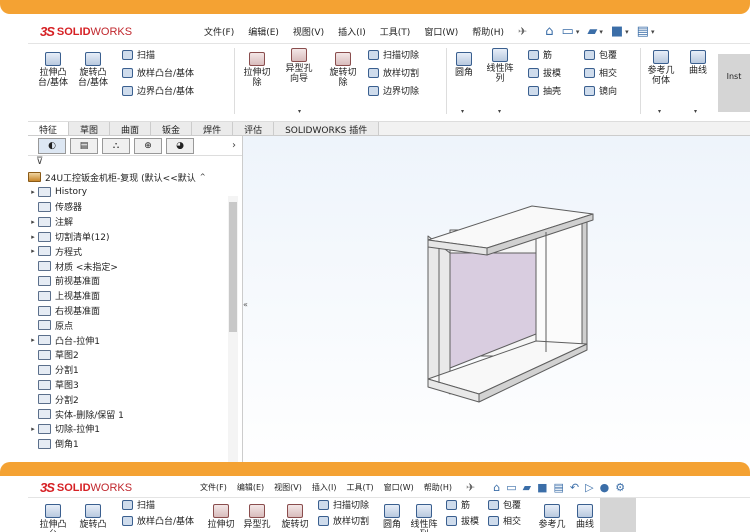  What do you see at coordinates (643, 31) in the screenshot?
I see `print-icon: ▤` at bounding box center [643, 31].